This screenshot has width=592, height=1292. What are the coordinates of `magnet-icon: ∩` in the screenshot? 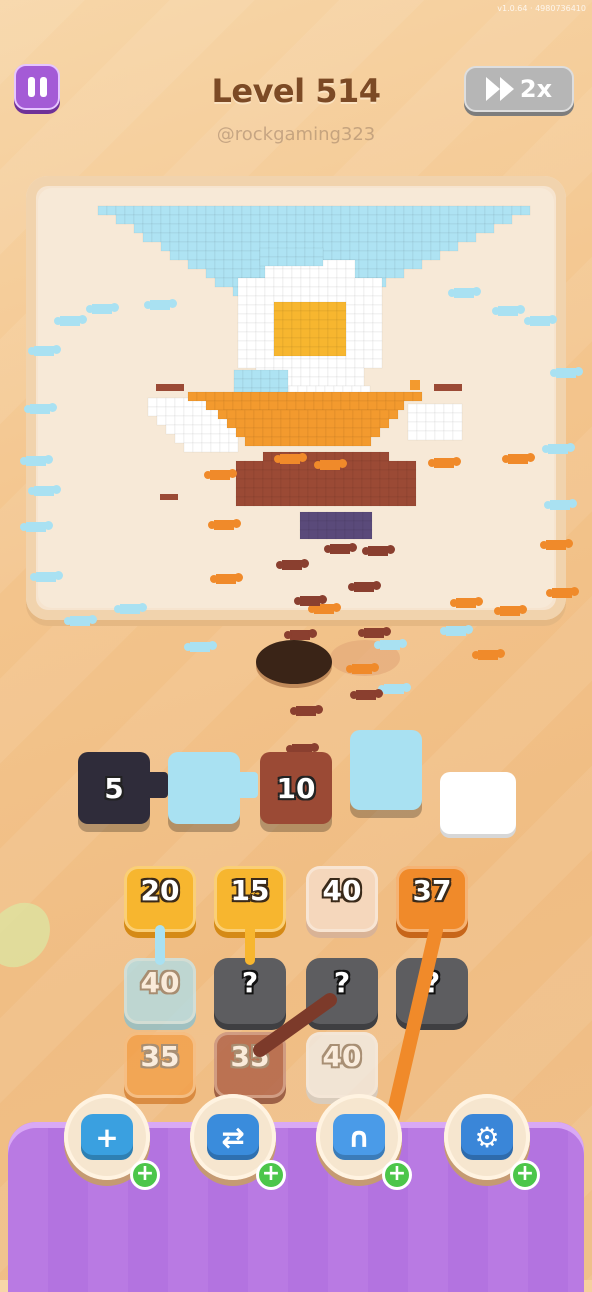 It's located at (359, 1137).